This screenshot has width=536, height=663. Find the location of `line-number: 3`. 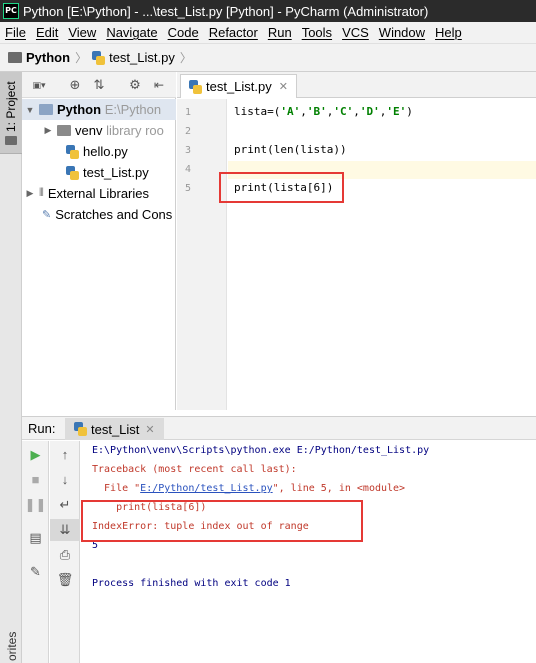

line-number: 3 is located at coordinates (187, 150).